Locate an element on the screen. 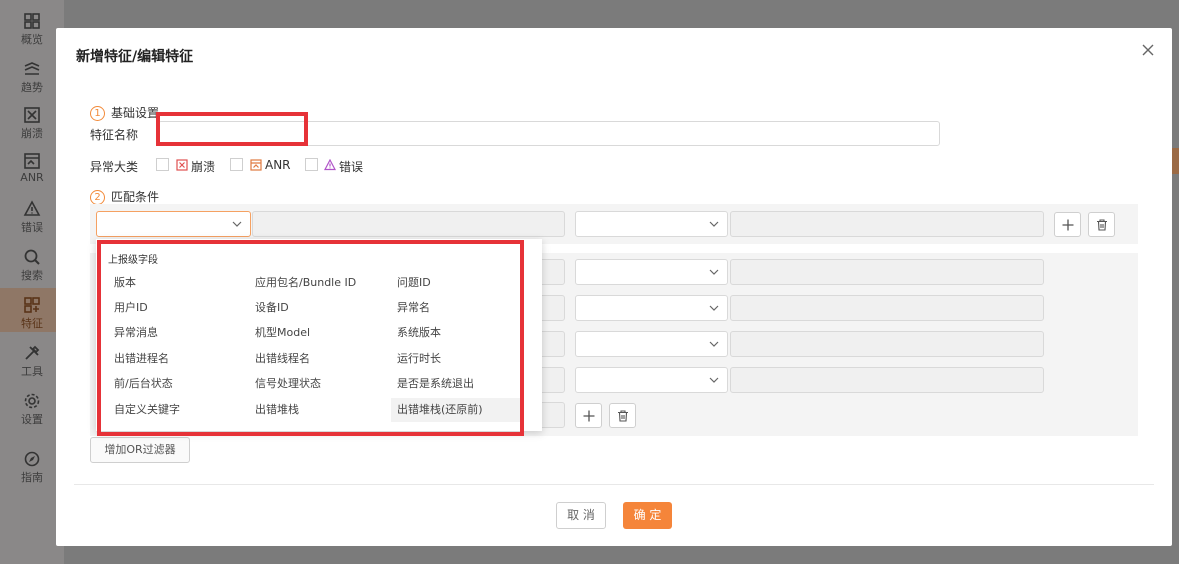  modal-title: 新增特征/编辑特征 is located at coordinates (135, 57).